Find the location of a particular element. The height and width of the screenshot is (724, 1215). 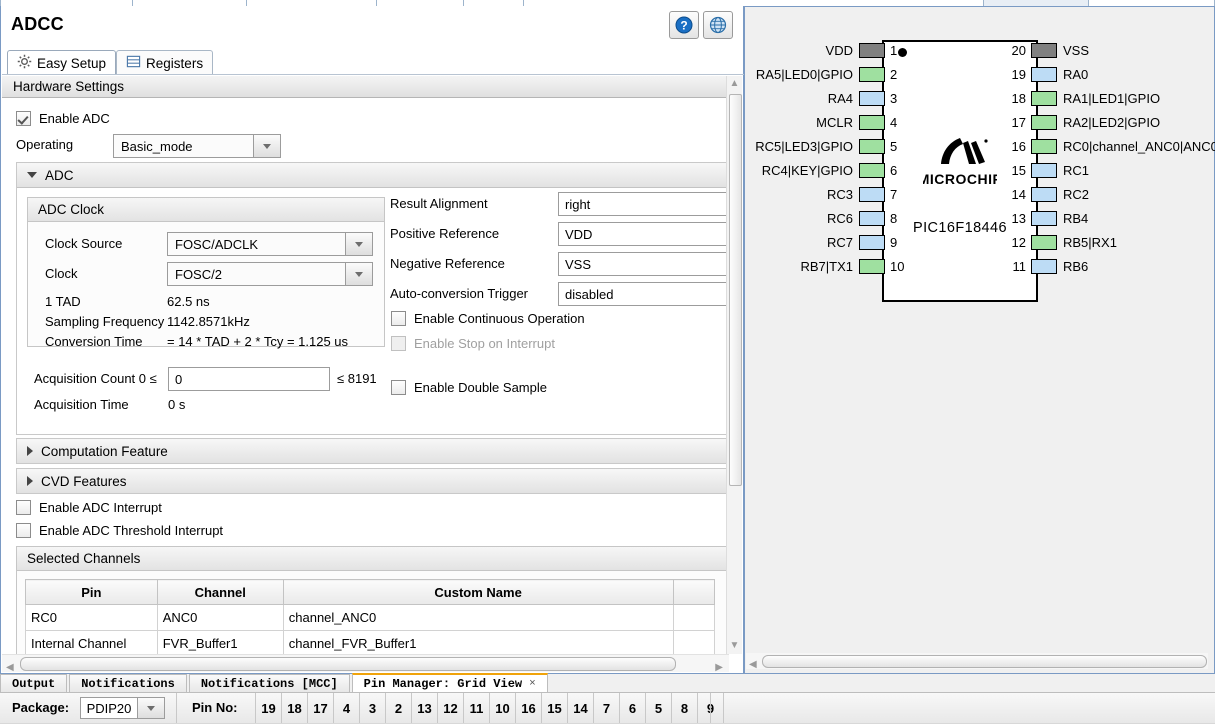

help-circle-icon: ? is located at coordinates (684, 25).